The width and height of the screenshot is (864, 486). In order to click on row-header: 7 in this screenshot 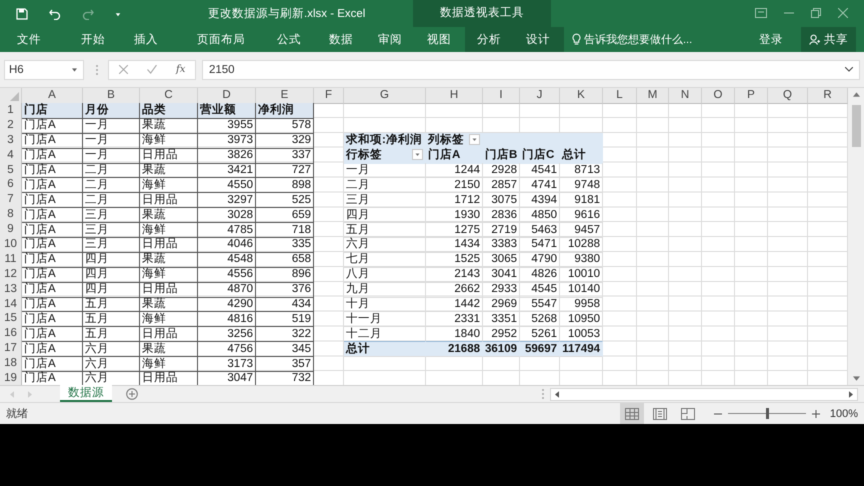, I will do `click(11, 200)`.